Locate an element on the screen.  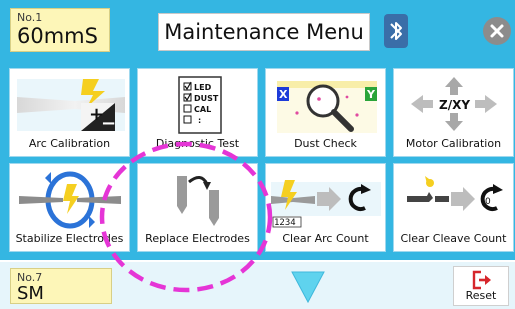
menu-item-clear-arc-count: 1234 Clear Arc Count is located at coordinates (325, 207).